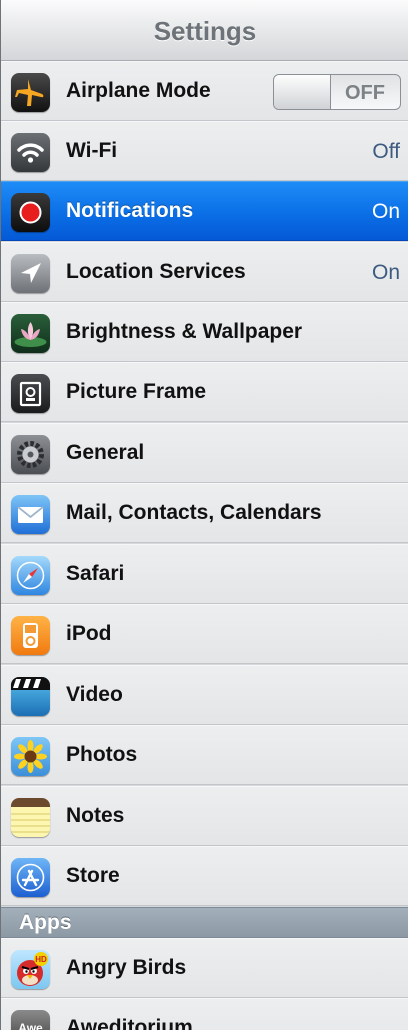 This screenshot has width=408, height=1030. What do you see at coordinates (194, 512) in the screenshot?
I see `row-label: Mail, Contacts, Calendars` at bounding box center [194, 512].